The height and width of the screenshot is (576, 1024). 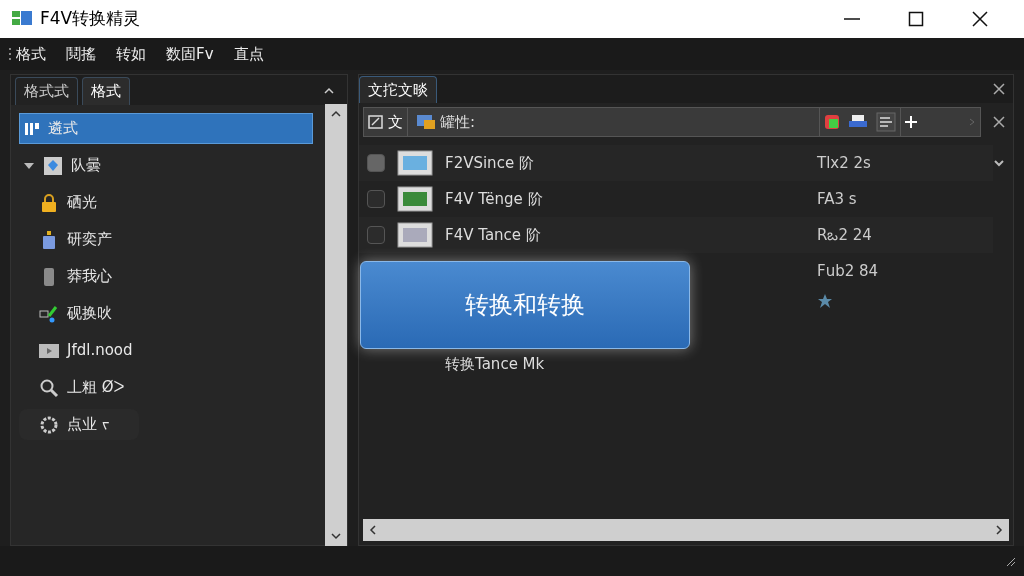 What do you see at coordinates (166, 128) in the screenshot?
I see `tree-item: 遴式` at bounding box center [166, 128].